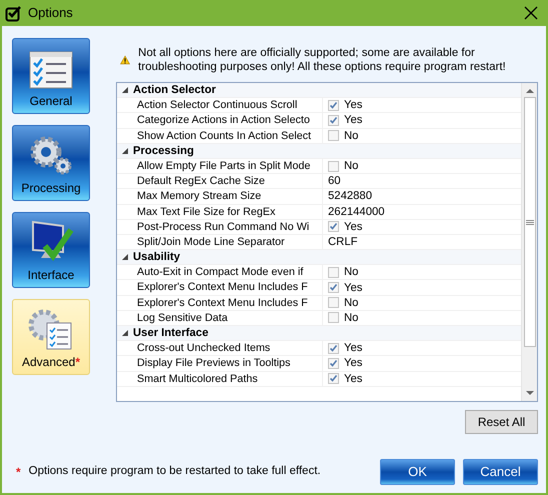 The image size is (548, 495). I want to click on category-title: Usability, so click(156, 257).